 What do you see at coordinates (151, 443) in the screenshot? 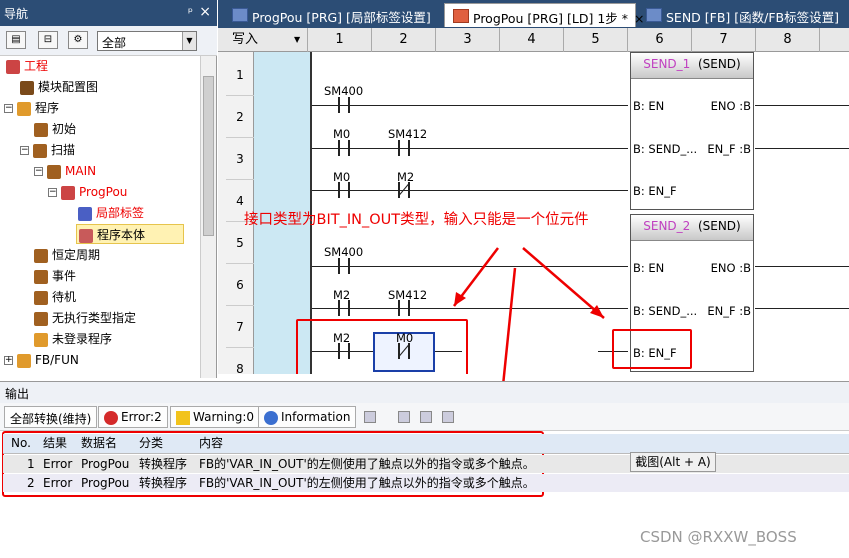
I see `column-header: 分类` at bounding box center [151, 443].